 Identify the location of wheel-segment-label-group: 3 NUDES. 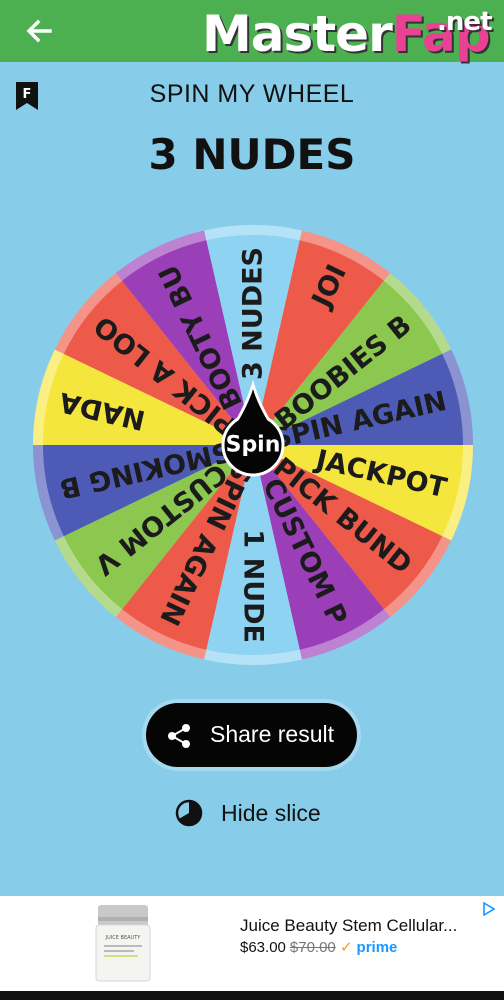
(253, 313).